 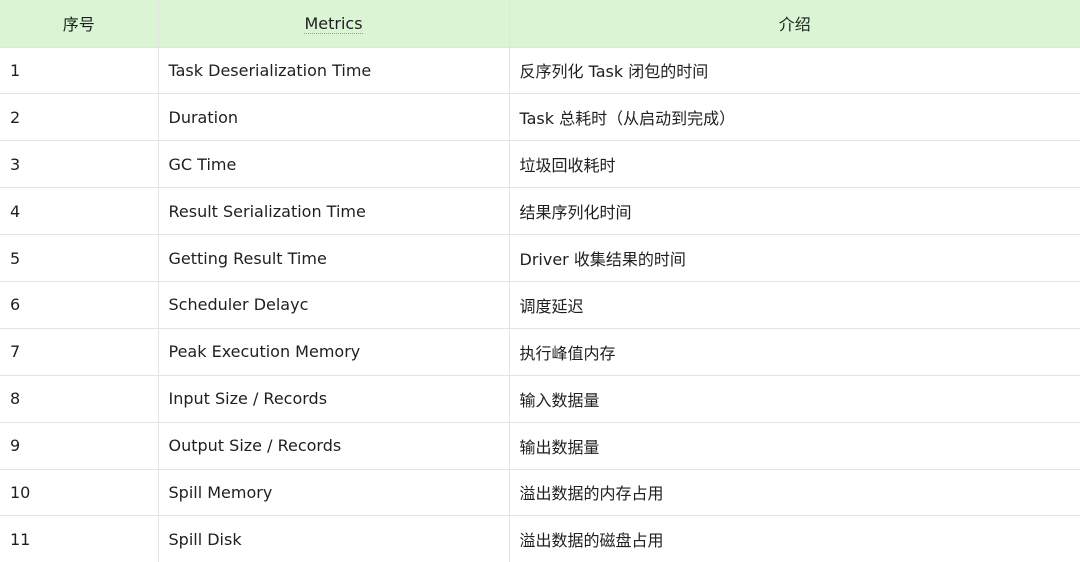 I want to click on header-metrics: Metrics, so click(x=334, y=24).